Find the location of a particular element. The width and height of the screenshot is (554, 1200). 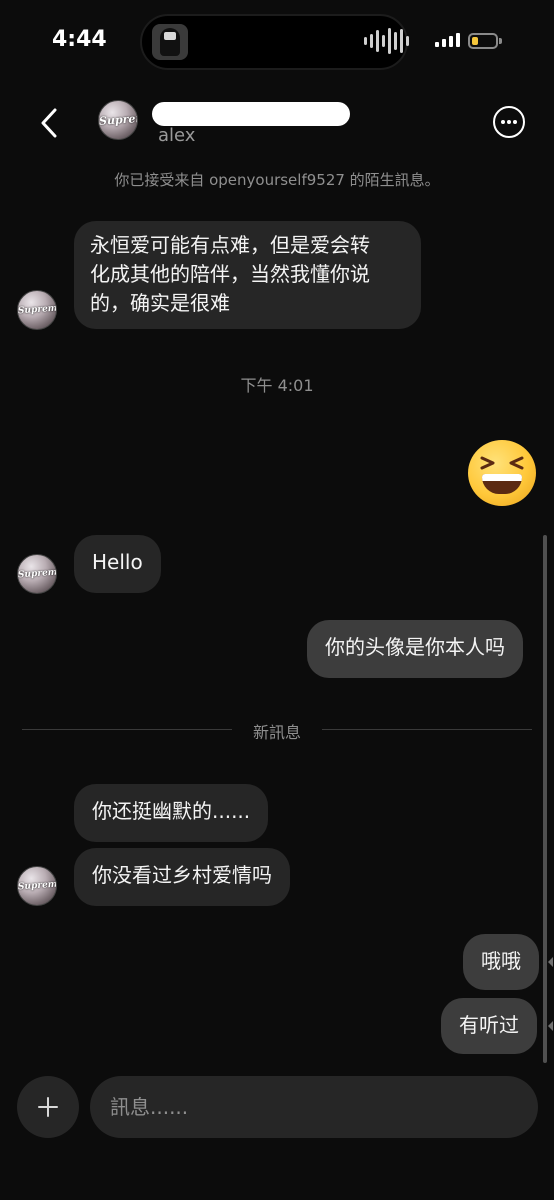

message-timestamp: 下午 4:01 is located at coordinates (277, 385).